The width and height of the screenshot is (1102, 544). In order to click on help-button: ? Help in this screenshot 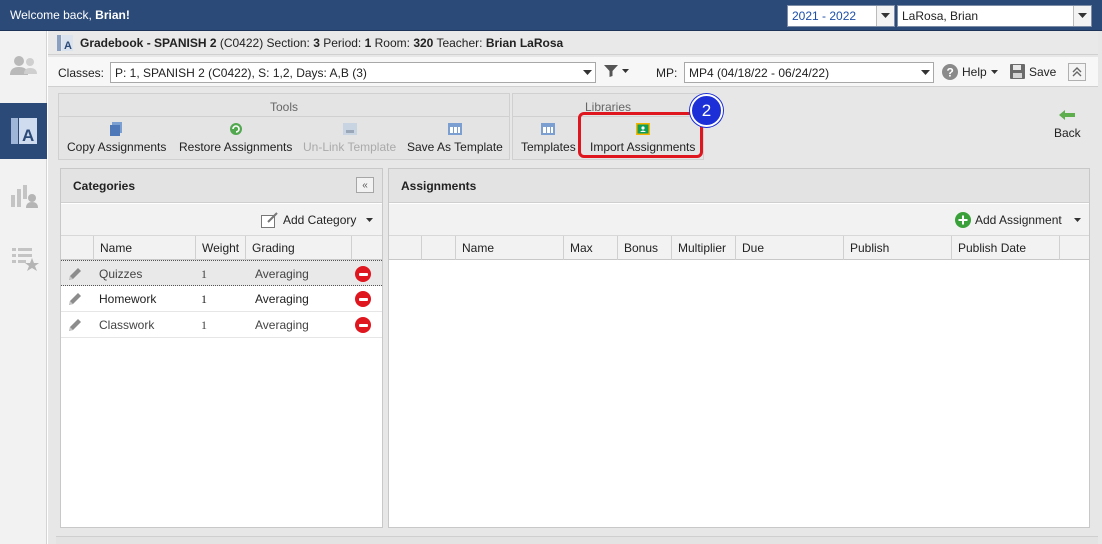, I will do `click(970, 72)`.